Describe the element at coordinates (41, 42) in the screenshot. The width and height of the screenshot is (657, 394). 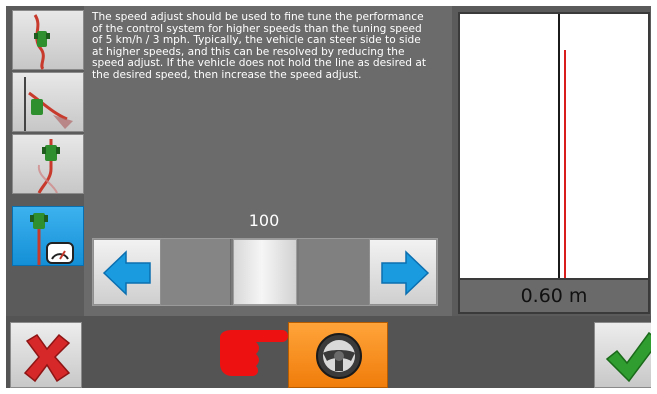
I see `tractor-path-icon` at that location.